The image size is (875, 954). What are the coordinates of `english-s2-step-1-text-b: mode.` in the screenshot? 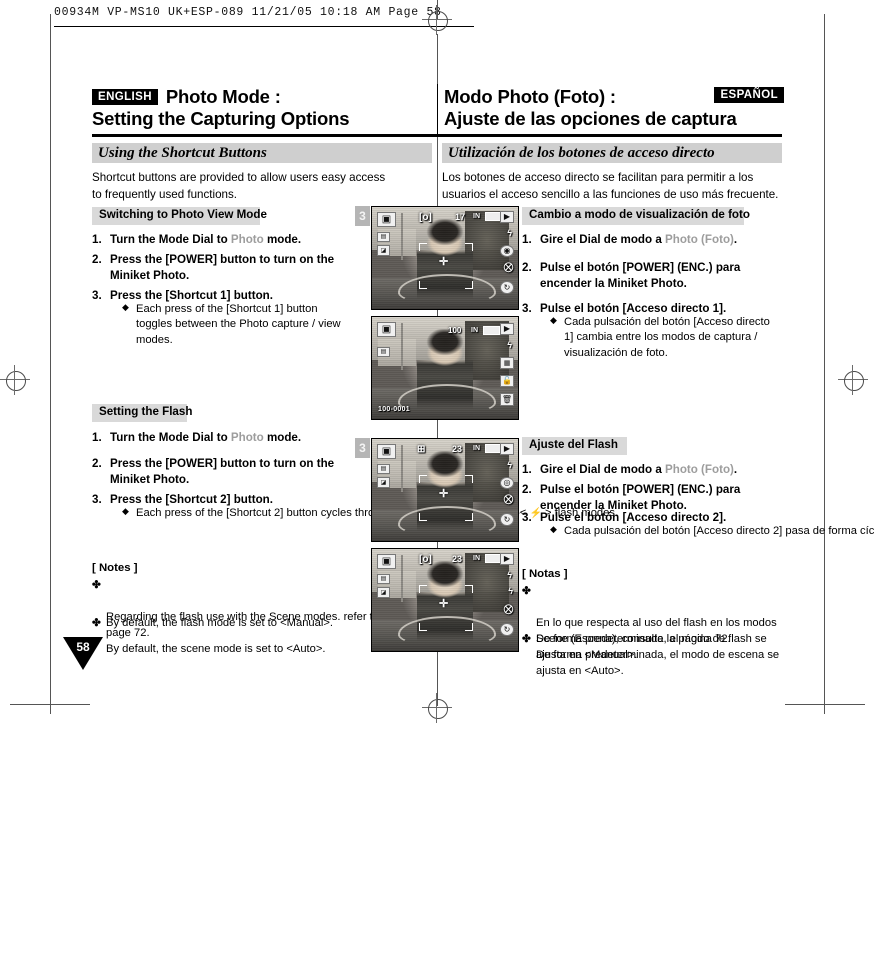 It's located at (282, 437).